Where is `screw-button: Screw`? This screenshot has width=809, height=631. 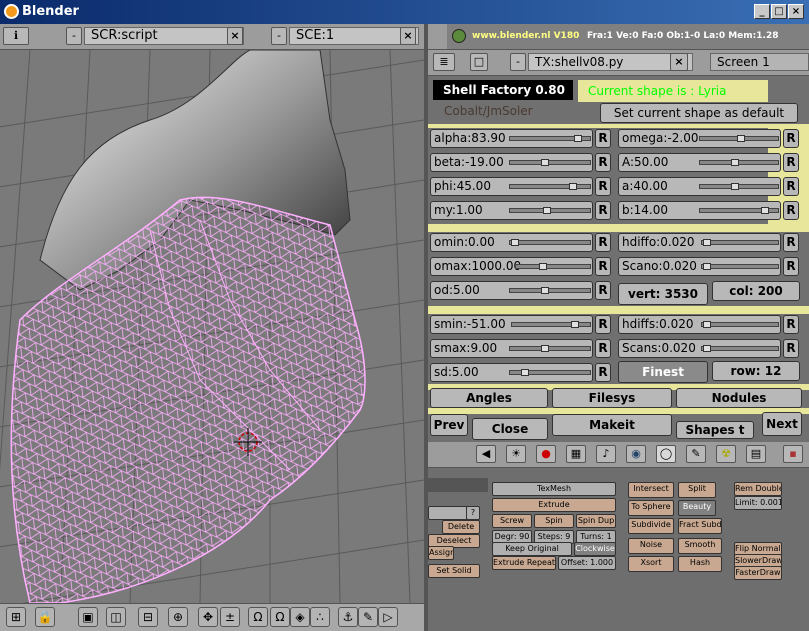 screw-button: Screw is located at coordinates (512, 521).